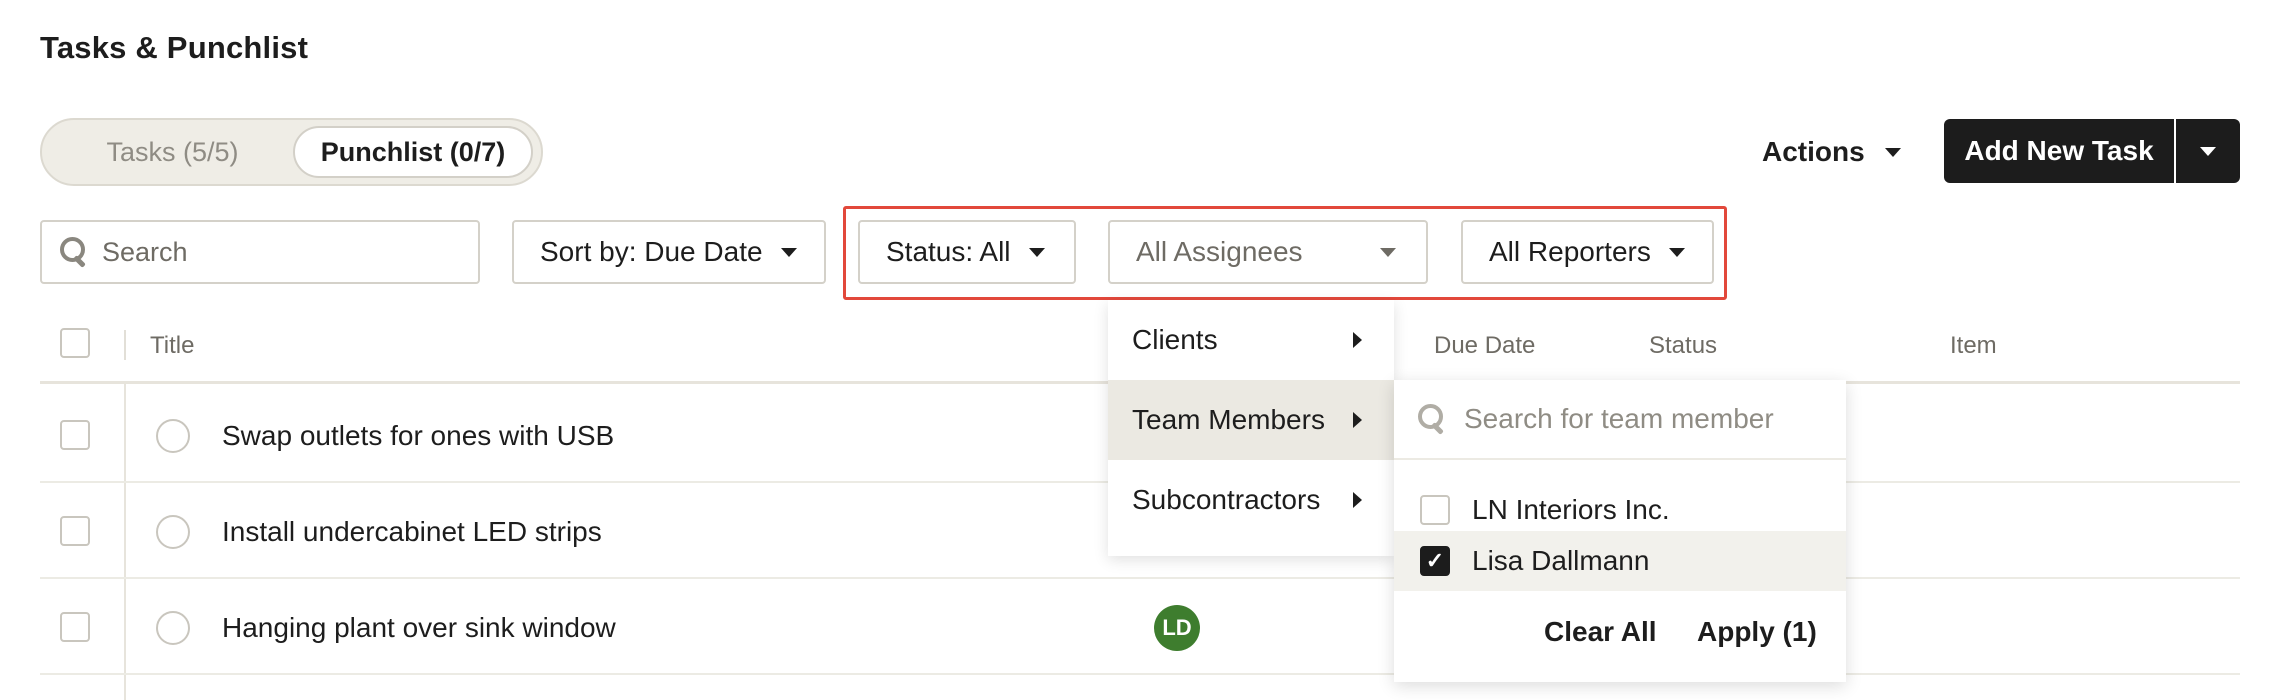 The height and width of the screenshot is (700, 2270). Describe the element at coordinates (419, 628) in the screenshot. I see `task-title: Hanging plant over sink window` at that location.